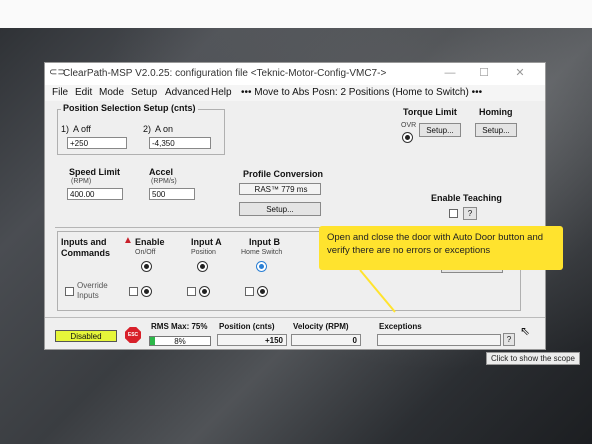  I want to click on input-b-override-indicator, so click(262, 291).